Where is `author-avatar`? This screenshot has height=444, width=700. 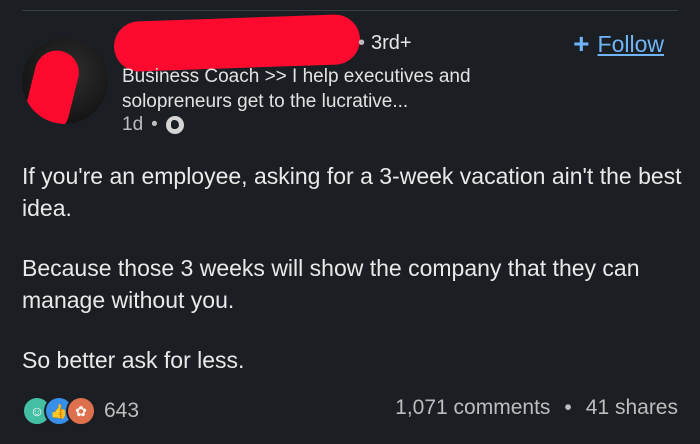 author-avatar is located at coordinates (65, 81).